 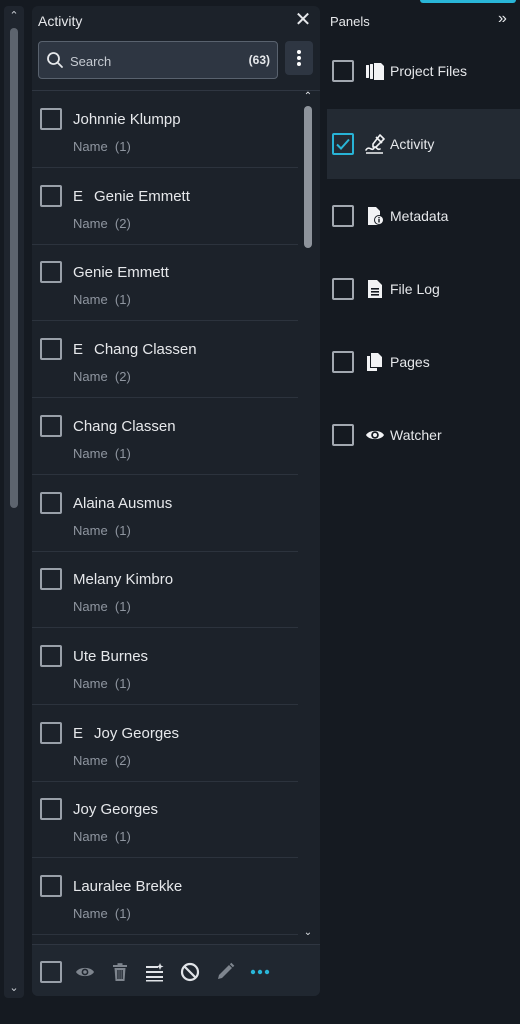 What do you see at coordinates (303, 20) in the screenshot?
I see `close-icon: ✕` at bounding box center [303, 20].